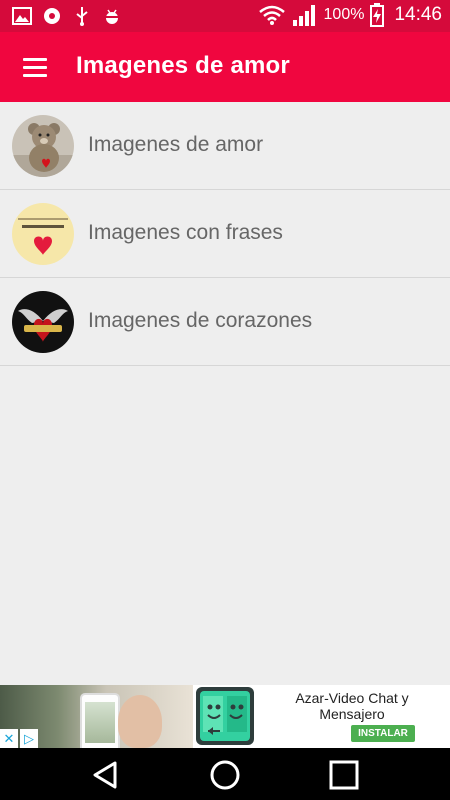  Describe the element at coordinates (344, 14) in the screenshot. I see `battery-percentage: 100%` at that location.